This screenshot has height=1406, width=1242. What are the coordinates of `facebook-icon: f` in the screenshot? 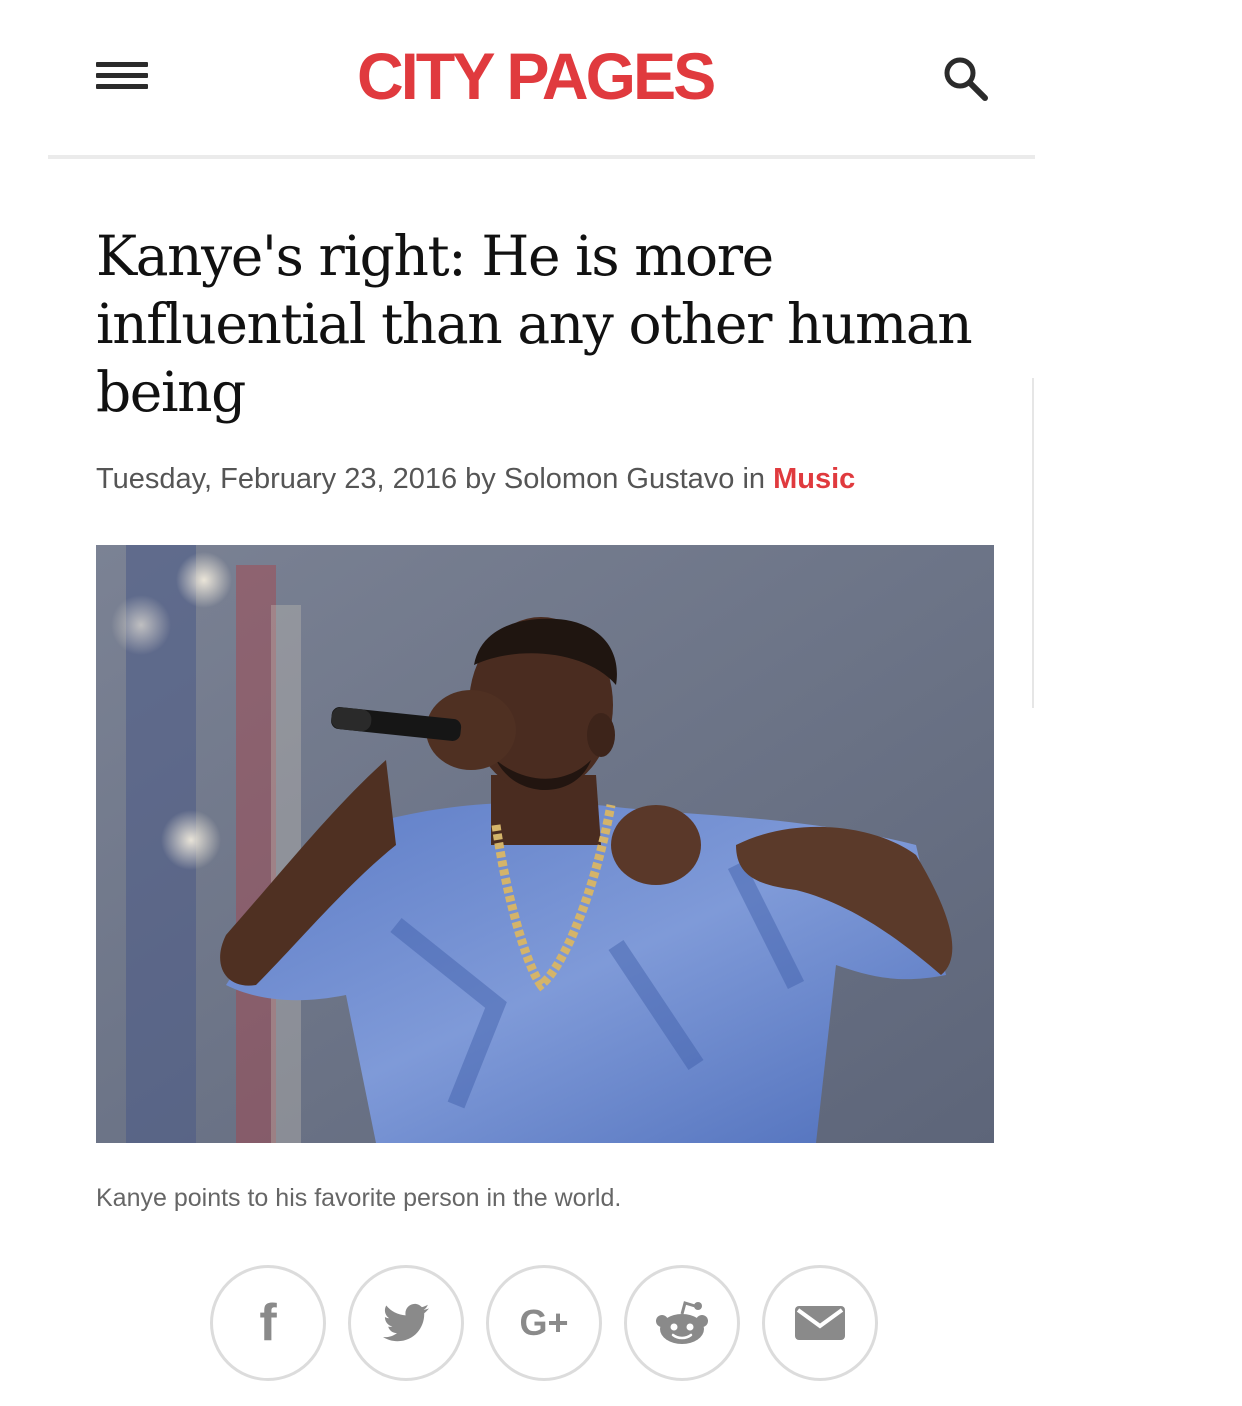 It's located at (268, 1323).